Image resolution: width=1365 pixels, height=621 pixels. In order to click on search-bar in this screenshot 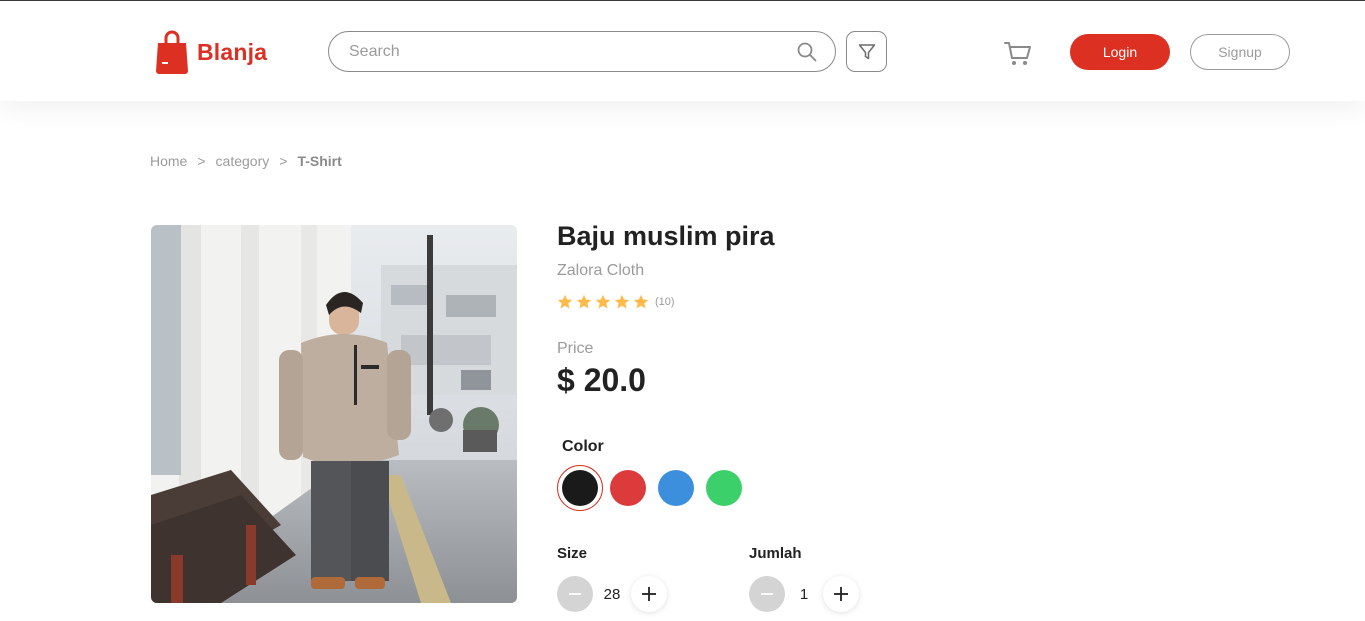, I will do `click(582, 51)`.